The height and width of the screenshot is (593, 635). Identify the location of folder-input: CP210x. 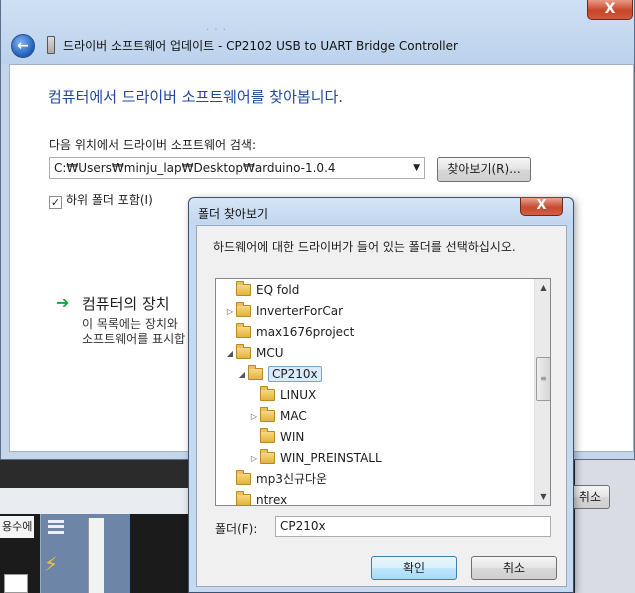
(413, 526).